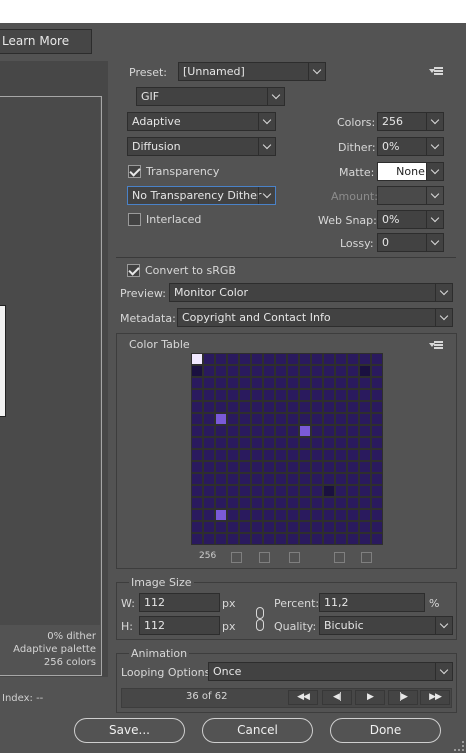  What do you see at coordinates (257, 730) in the screenshot?
I see `cancel-button: Cancel` at bounding box center [257, 730].